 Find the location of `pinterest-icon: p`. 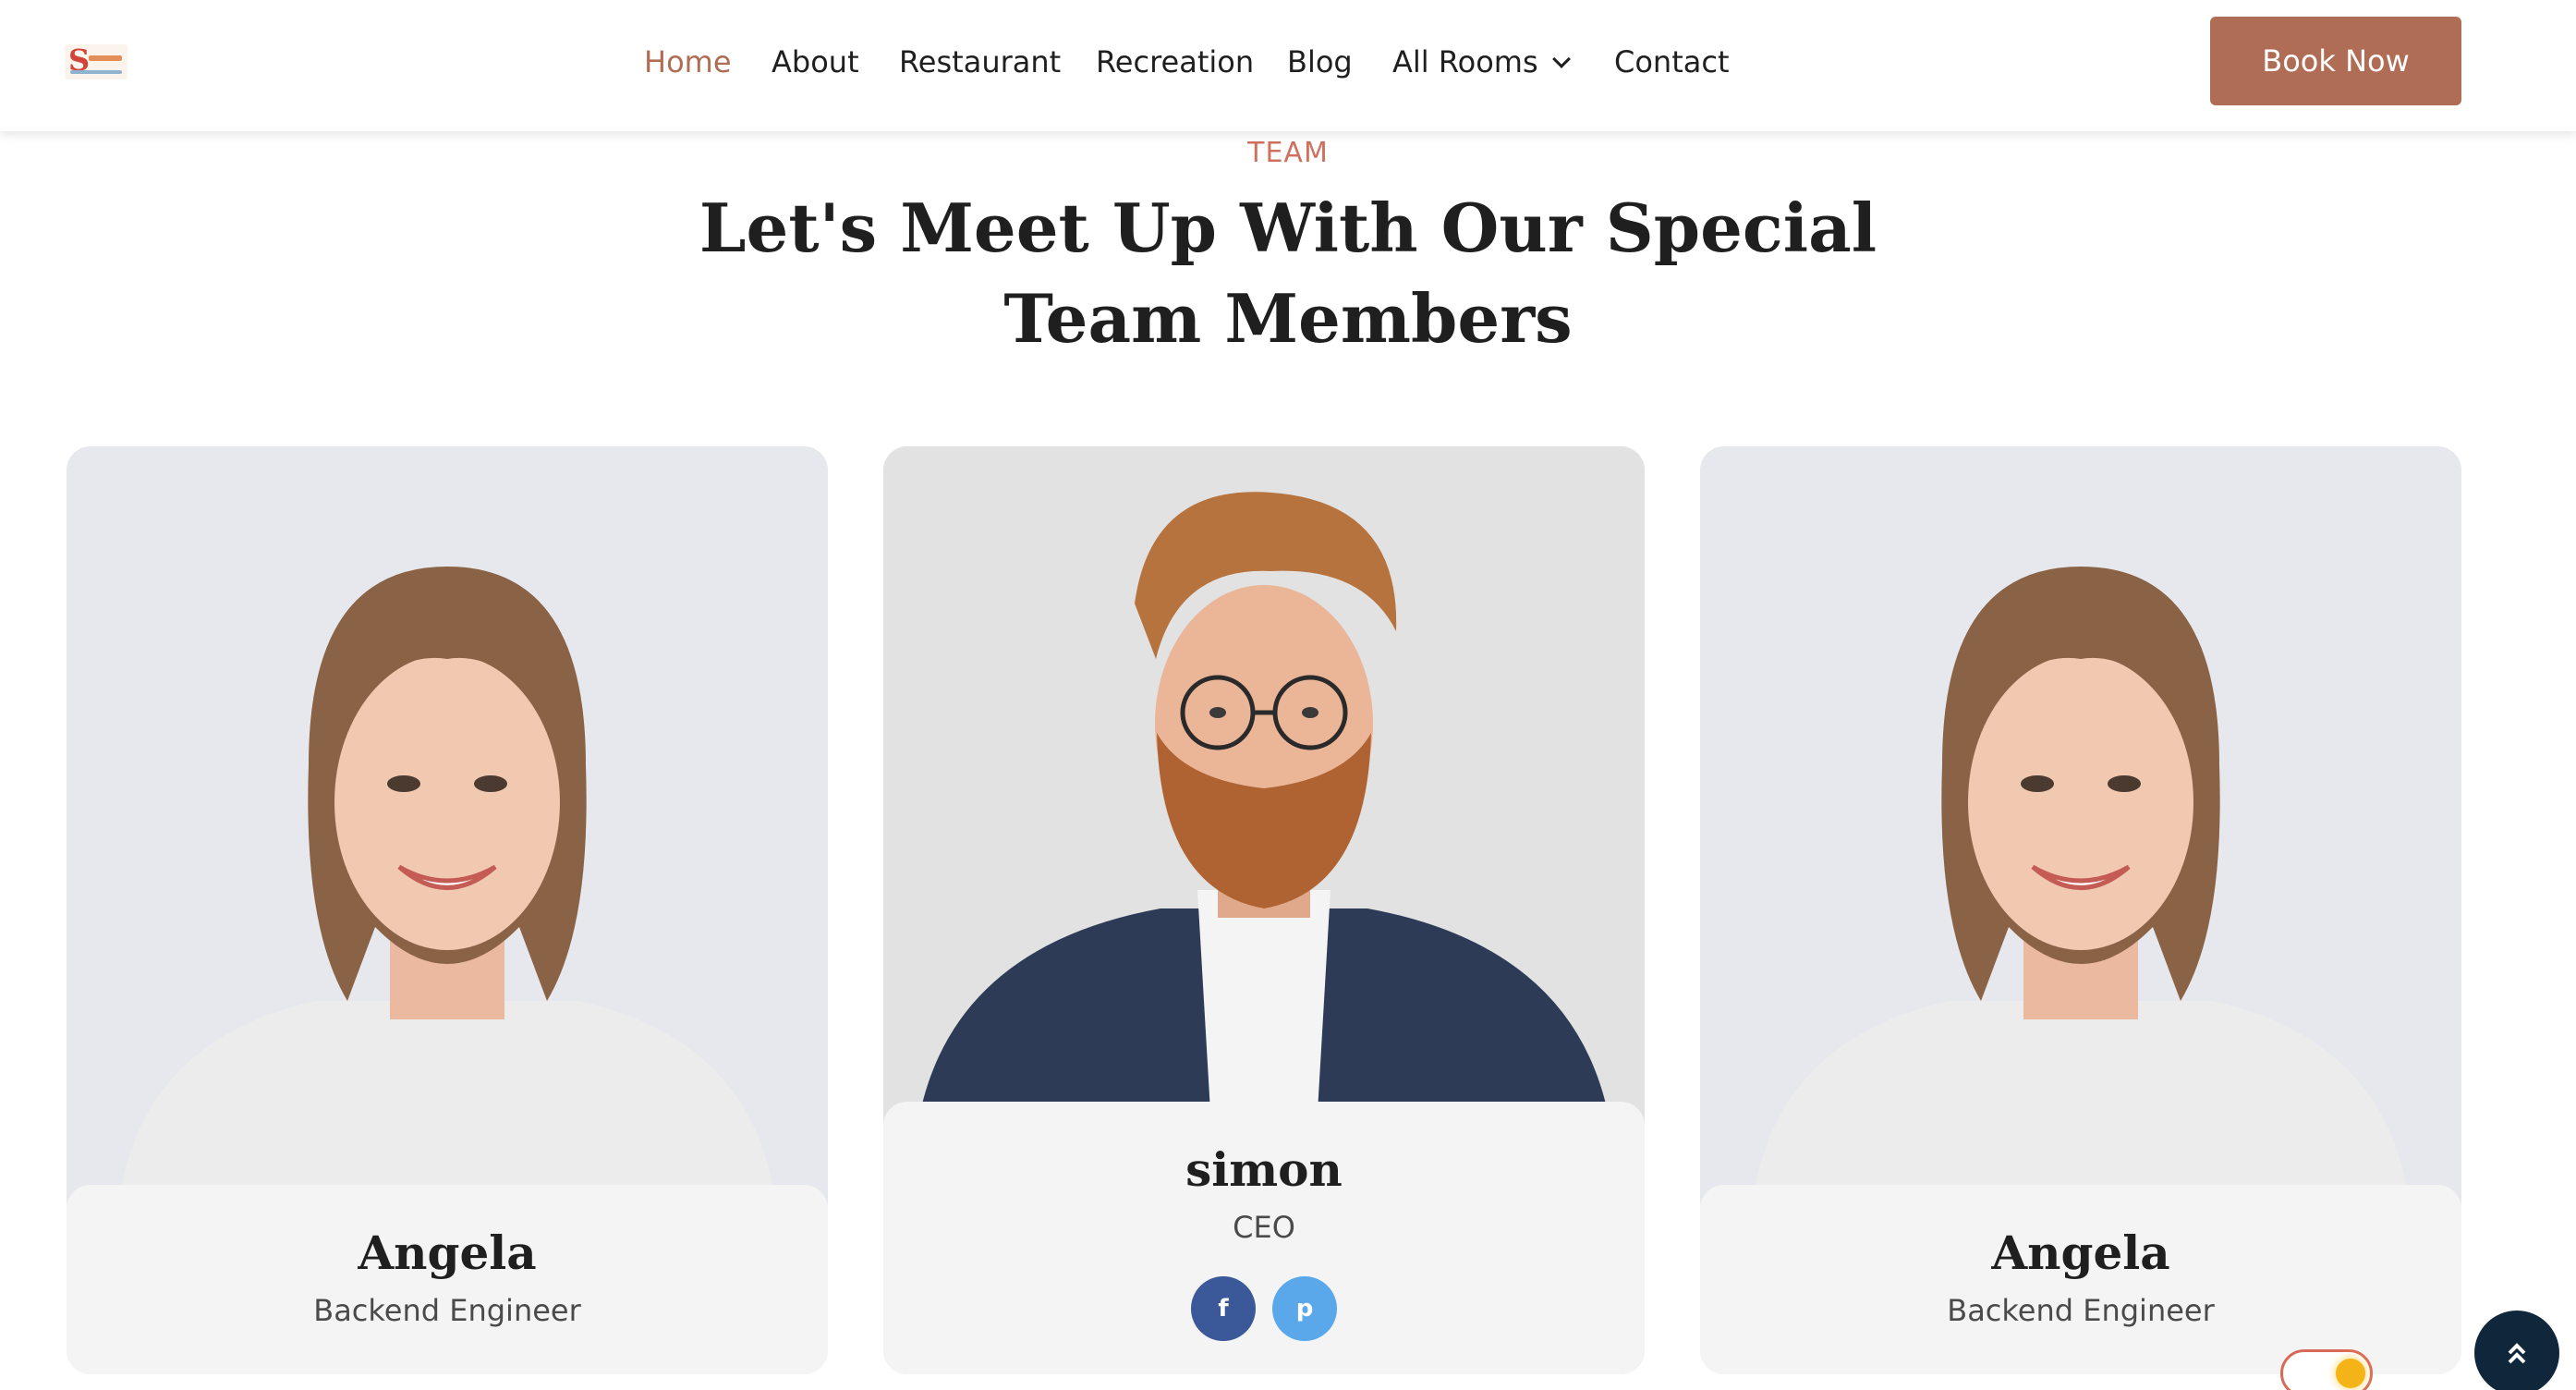

pinterest-icon: p is located at coordinates (1304, 1308).